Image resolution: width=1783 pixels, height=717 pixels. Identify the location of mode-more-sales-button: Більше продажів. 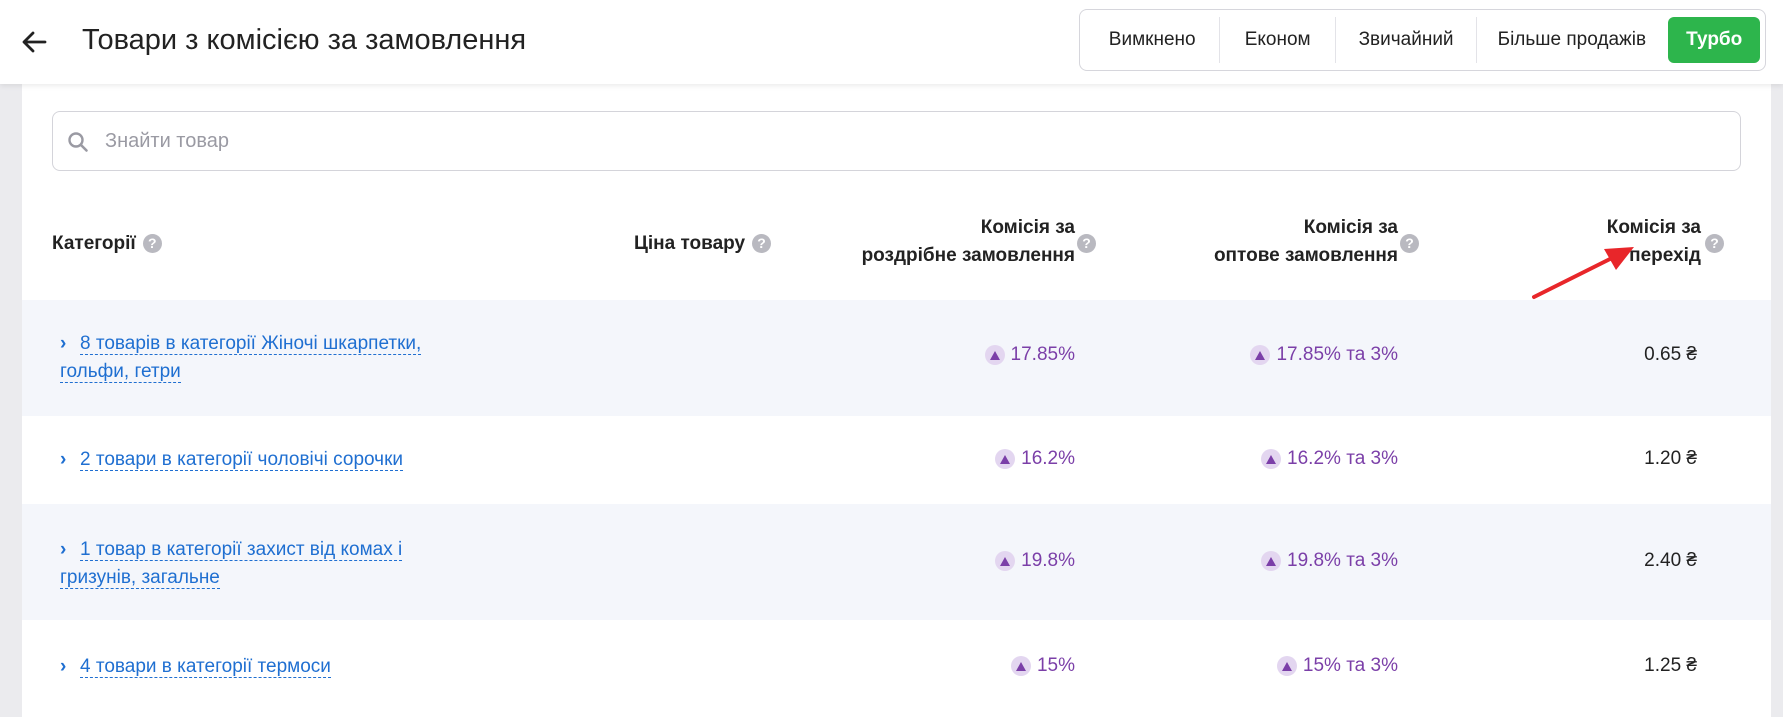
(1571, 40).